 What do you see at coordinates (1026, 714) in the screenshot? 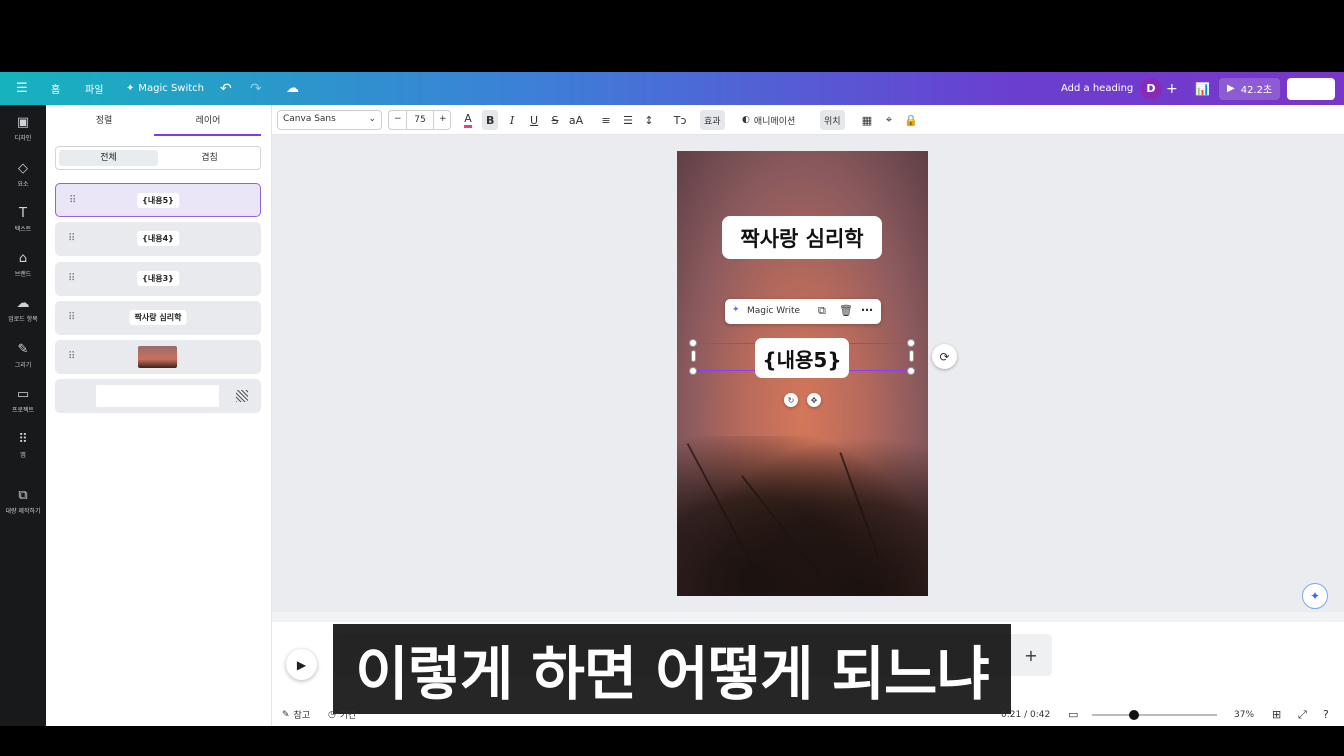
I see `time-readout: 0:21 / 0:42` at bounding box center [1026, 714].